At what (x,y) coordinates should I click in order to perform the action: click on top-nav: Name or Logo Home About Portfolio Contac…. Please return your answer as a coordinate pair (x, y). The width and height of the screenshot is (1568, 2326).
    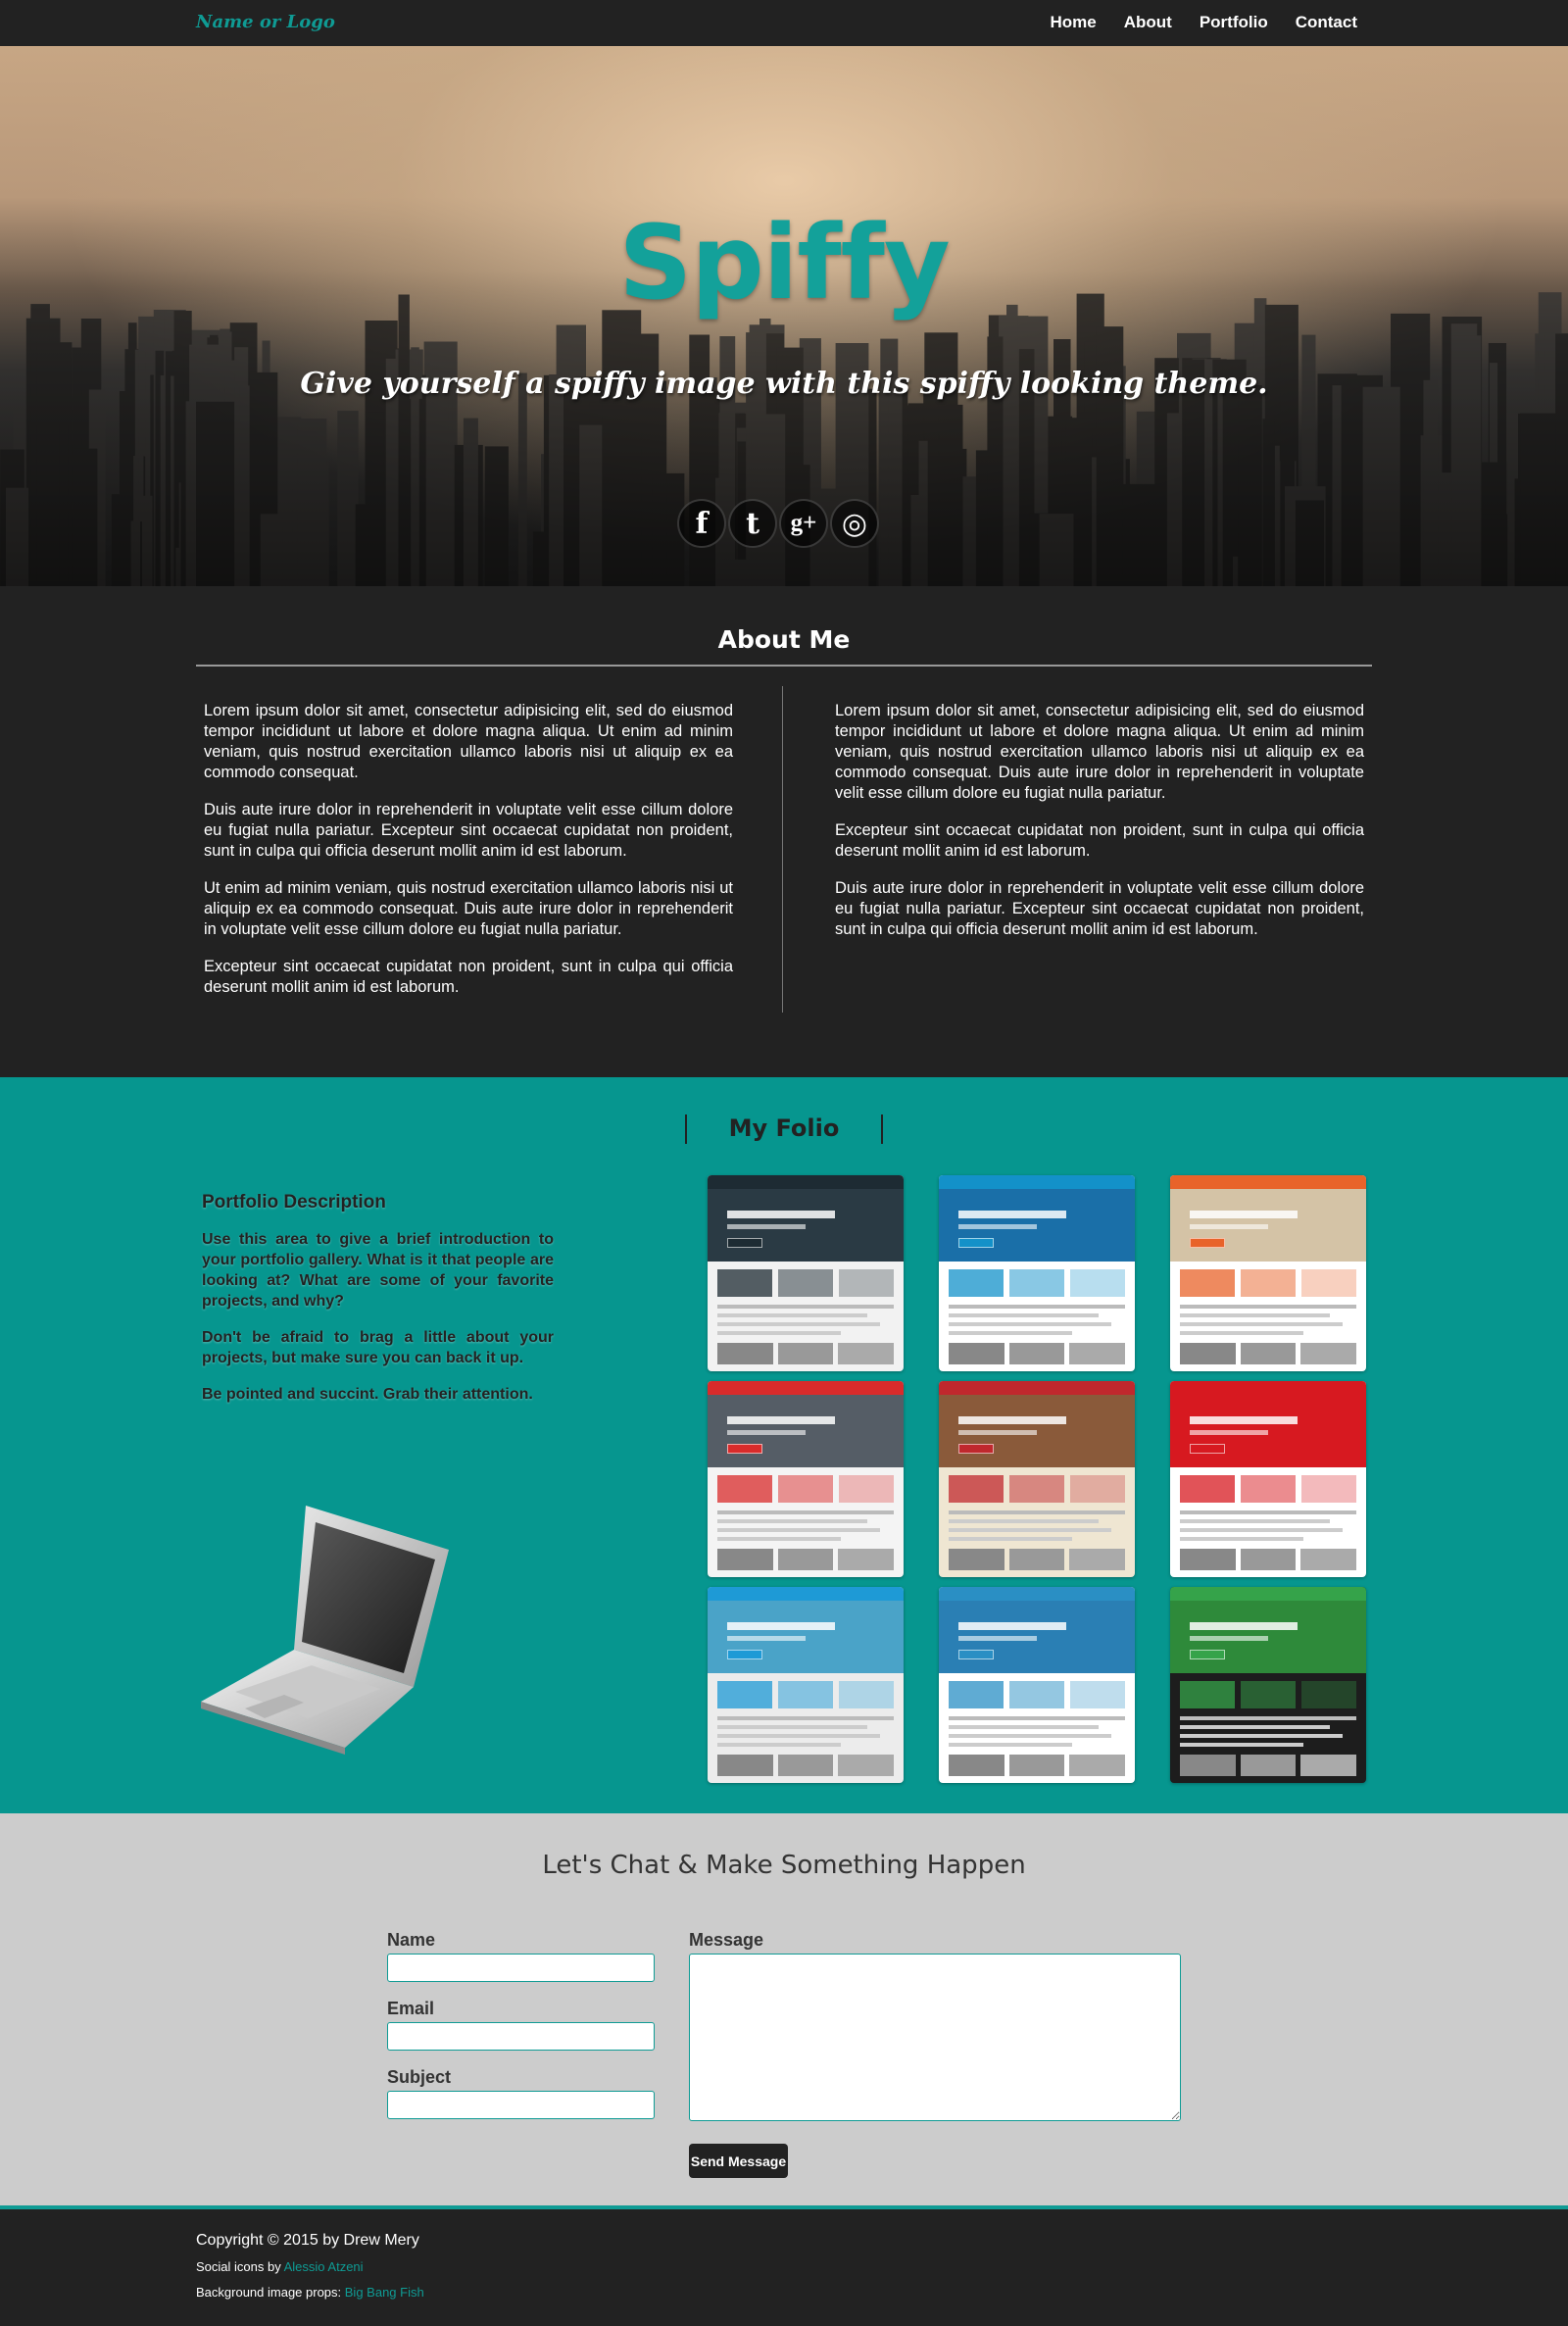
    Looking at the image, I should click on (784, 23).